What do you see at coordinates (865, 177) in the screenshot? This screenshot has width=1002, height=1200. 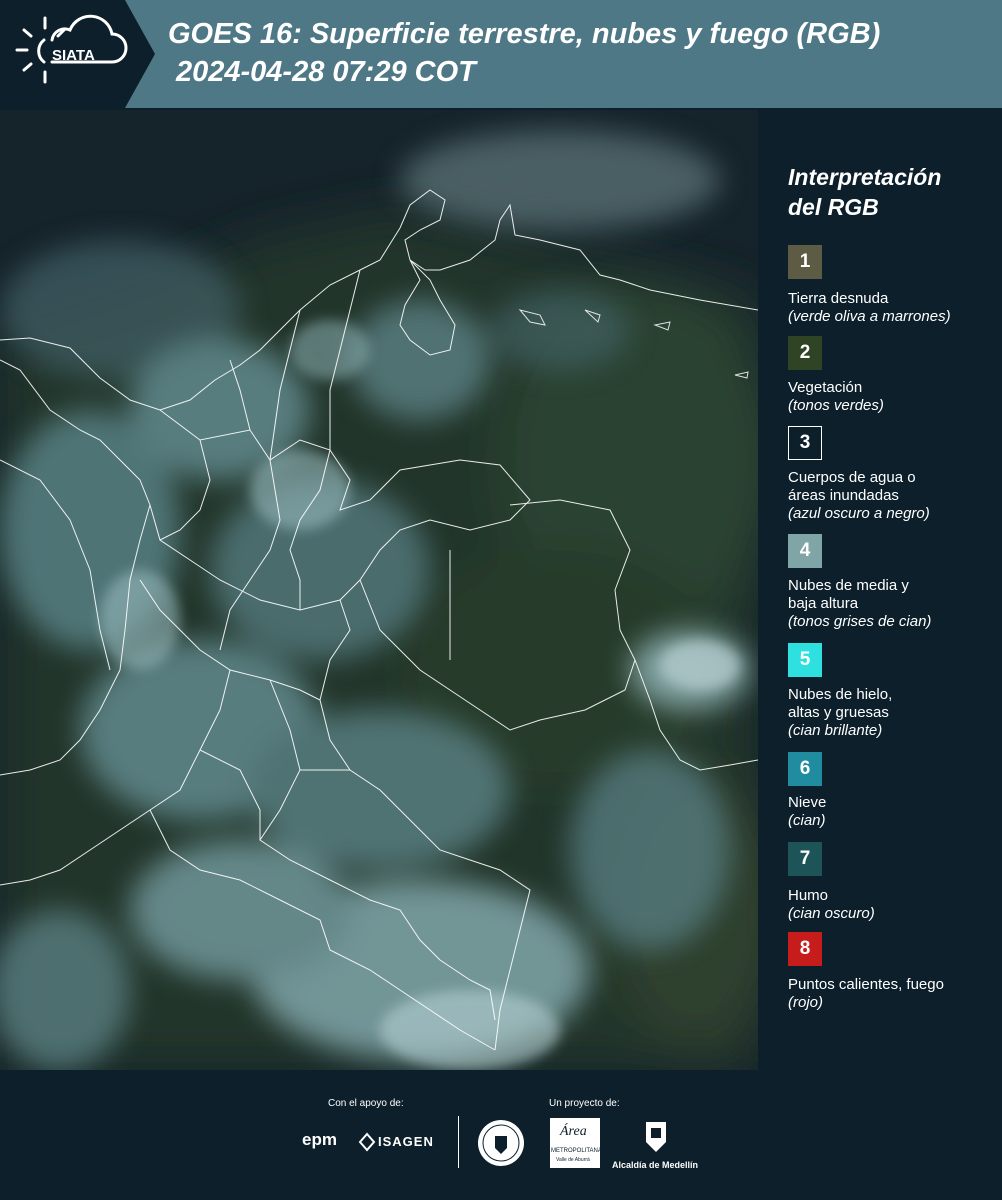 I see `legend-title-line1: Interpretación` at bounding box center [865, 177].